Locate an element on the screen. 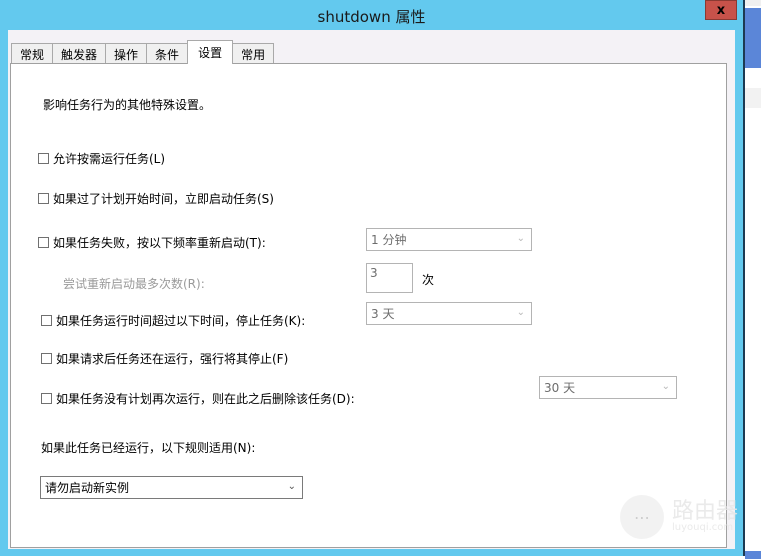 This screenshot has height=559, width=761. delete-if-not-scheduled-label: 如果任务没有计划再次运行，则在此之后删除该任务(D): is located at coordinates (205, 399).